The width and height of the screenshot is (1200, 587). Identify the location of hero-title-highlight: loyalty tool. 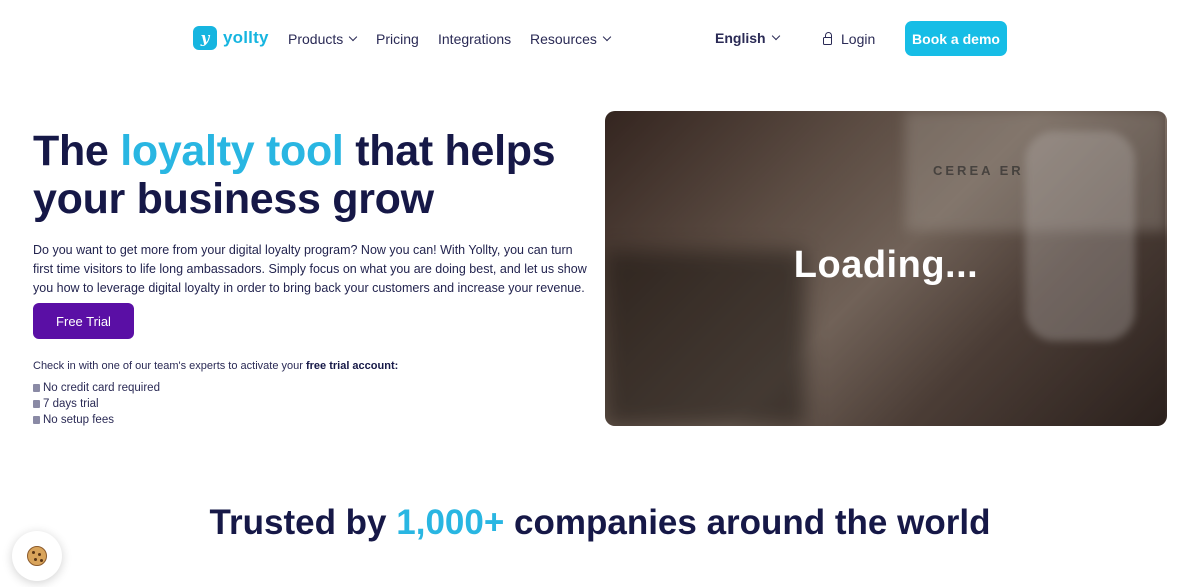
(232, 151).